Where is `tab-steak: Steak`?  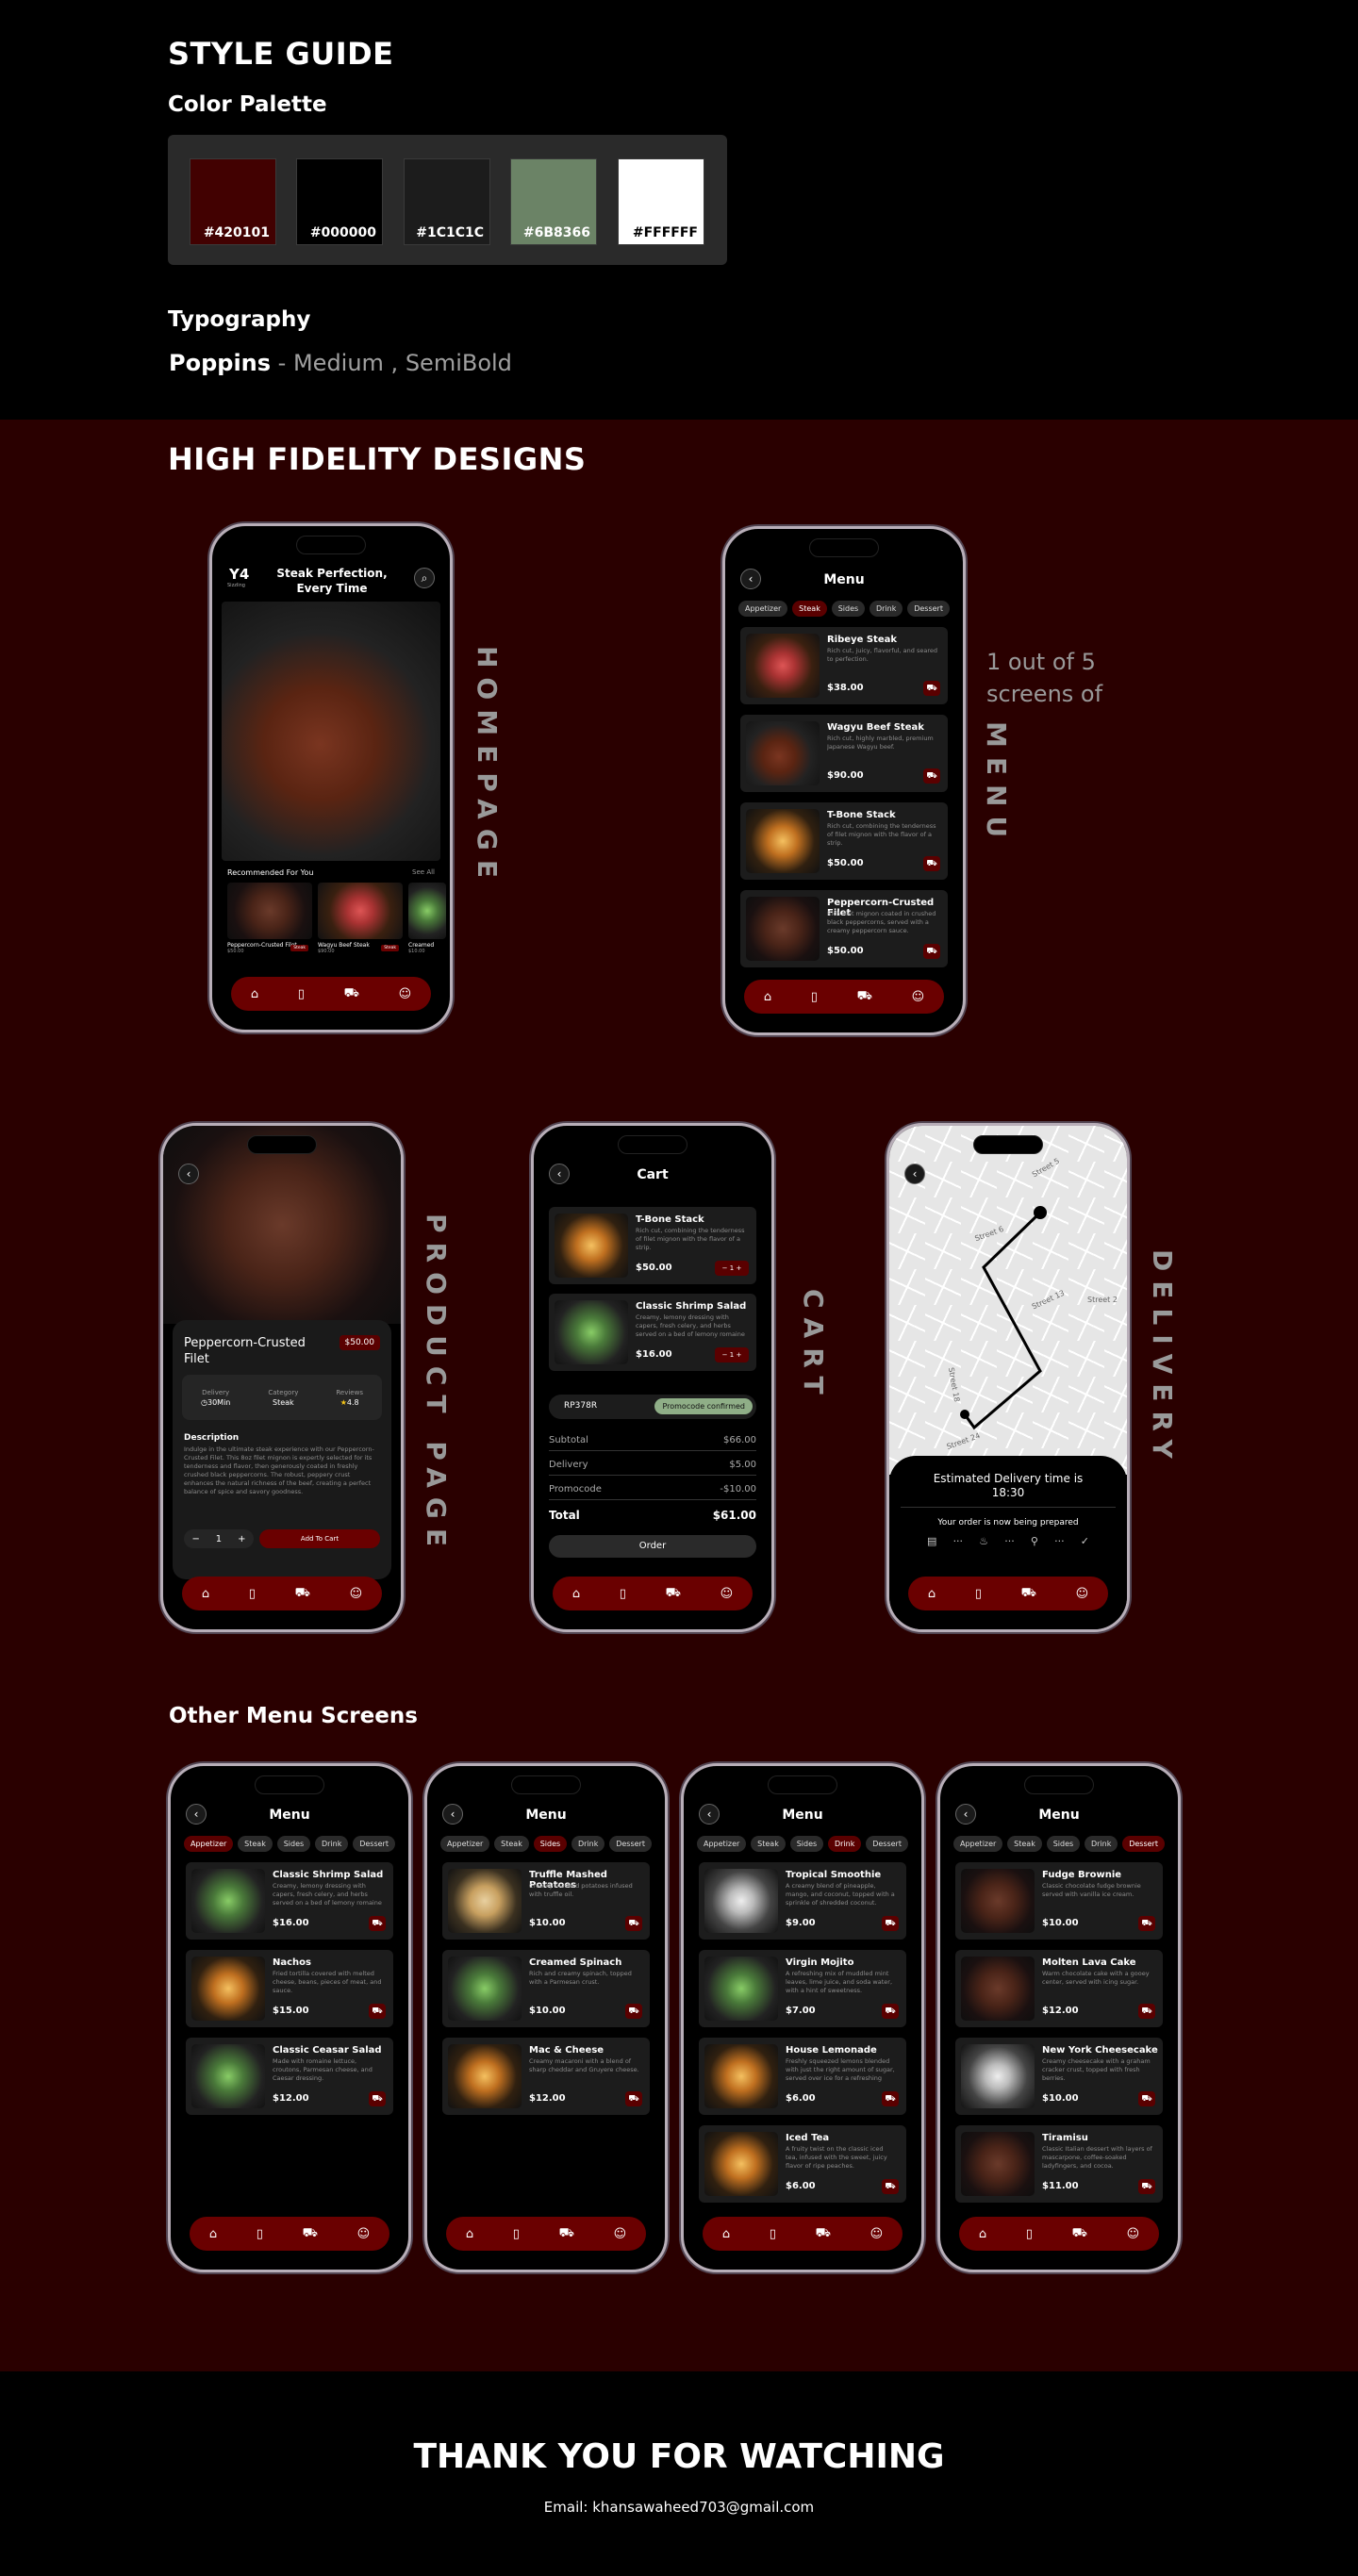
tab-steak: Steak is located at coordinates (809, 609).